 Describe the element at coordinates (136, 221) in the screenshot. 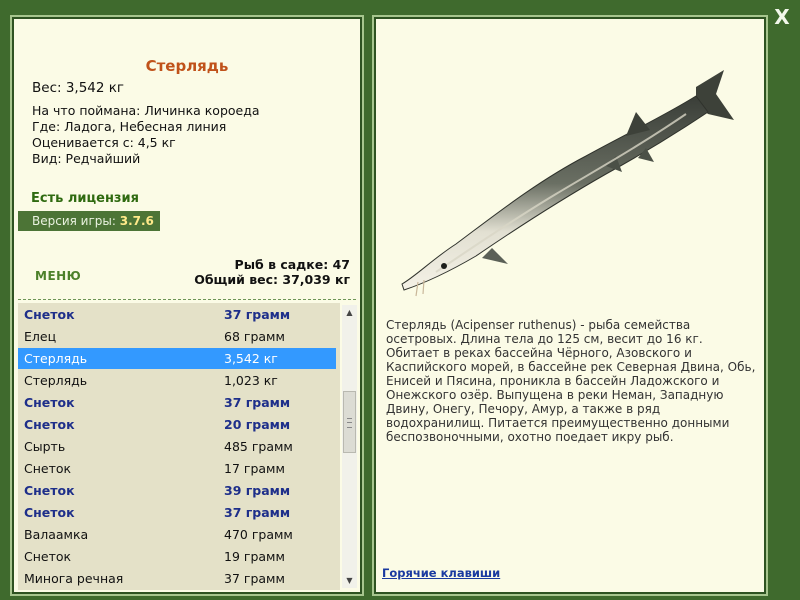

I see `version-value: 3.7.6` at that location.